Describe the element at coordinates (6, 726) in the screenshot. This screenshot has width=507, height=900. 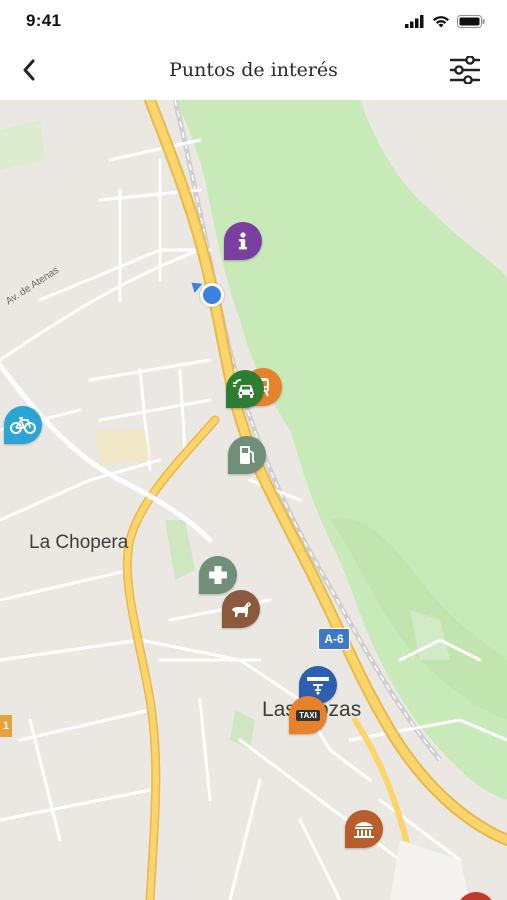
I see `road-shield-edge: 1` at that location.